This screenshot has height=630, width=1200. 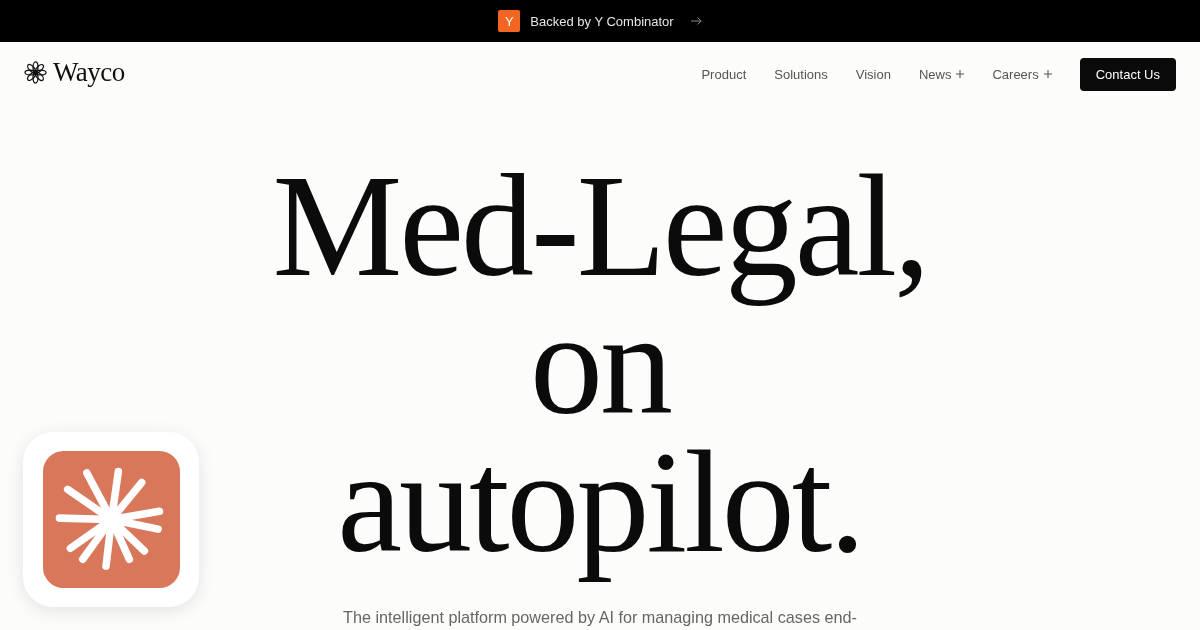 What do you see at coordinates (1022, 74) in the screenshot?
I see `nav-link: Careers` at bounding box center [1022, 74].